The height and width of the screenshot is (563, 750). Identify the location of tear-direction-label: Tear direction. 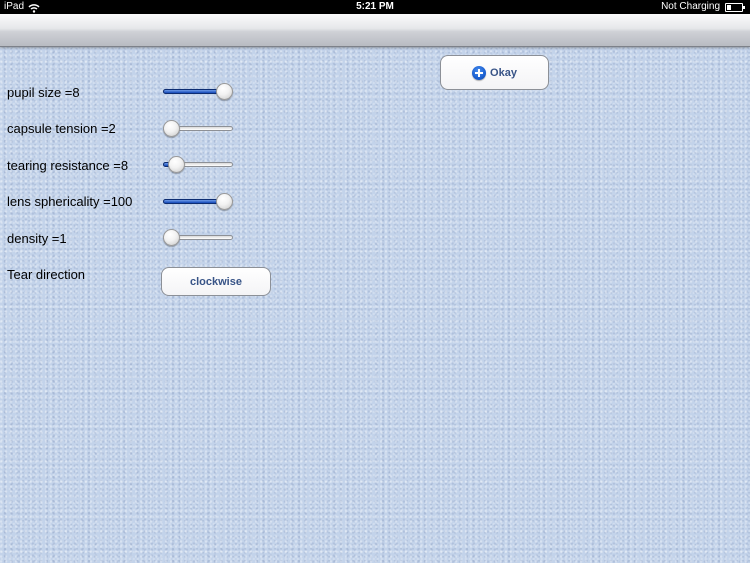
(46, 274).